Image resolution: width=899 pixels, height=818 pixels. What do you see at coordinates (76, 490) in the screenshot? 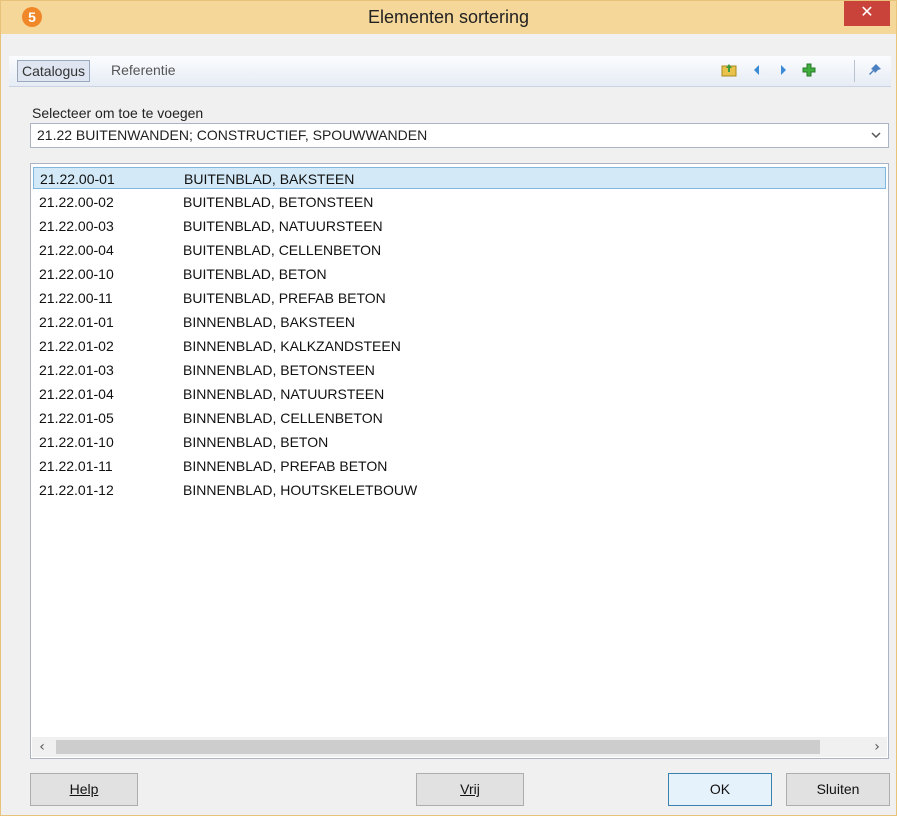
I see `item-code: 21.22.01-12` at bounding box center [76, 490].